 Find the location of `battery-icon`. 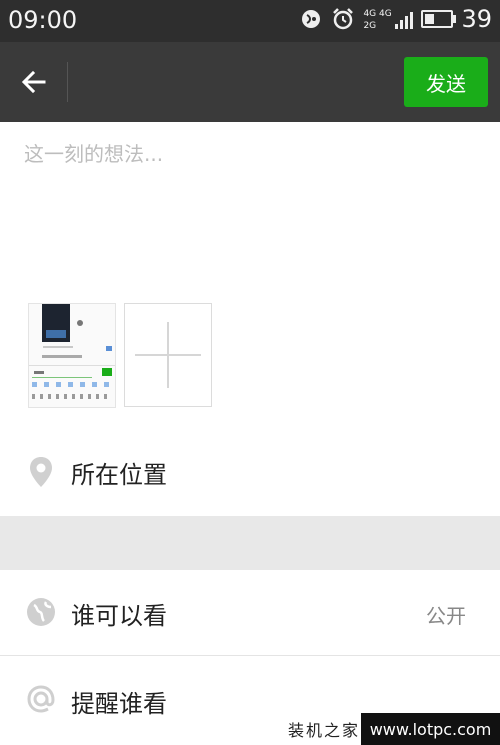

battery-icon is located at coordinates (439, 19).